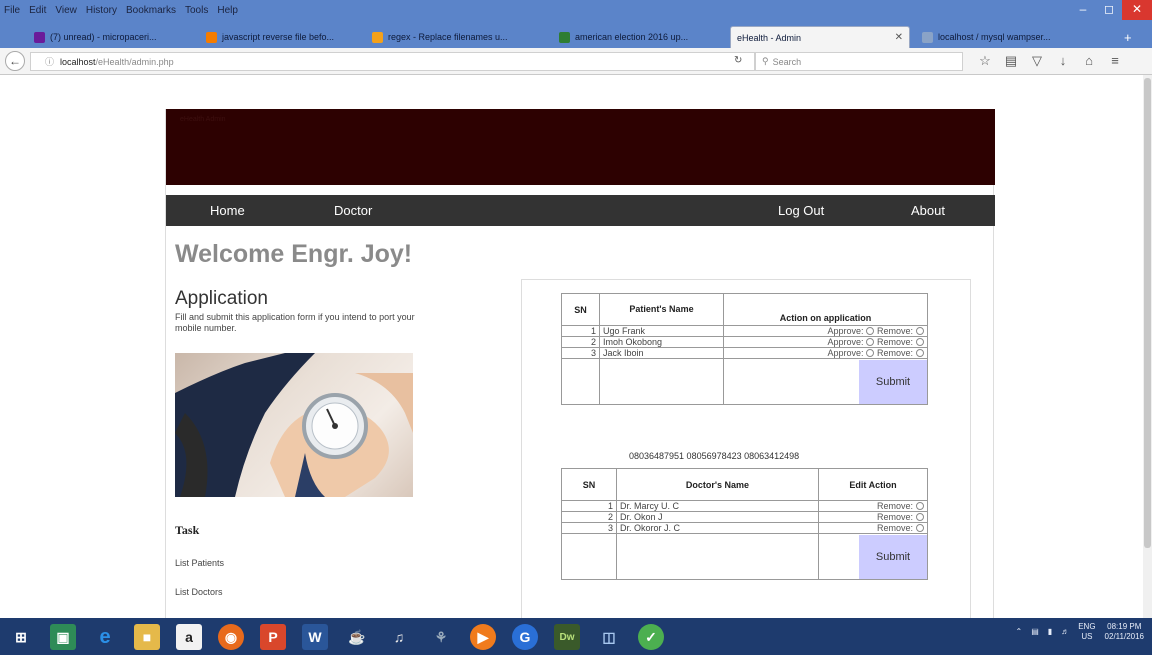 The image size is (1152, 655). I want to click on minimize-button: –, so click(1083, 10).